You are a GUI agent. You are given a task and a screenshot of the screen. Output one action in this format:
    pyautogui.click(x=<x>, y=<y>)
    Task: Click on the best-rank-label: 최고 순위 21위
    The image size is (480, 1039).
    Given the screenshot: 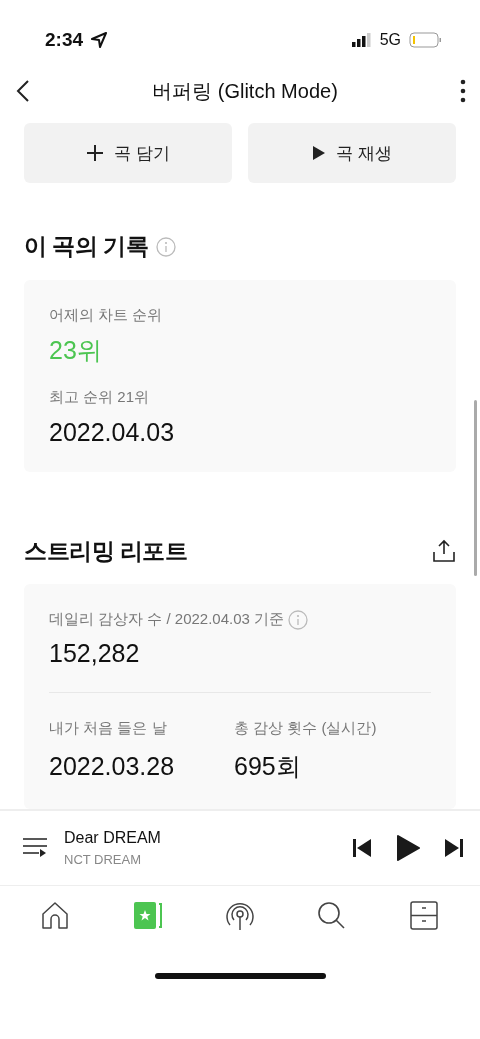 What is the action you would take?
    pyautogui.click(x=100, y=396)
    